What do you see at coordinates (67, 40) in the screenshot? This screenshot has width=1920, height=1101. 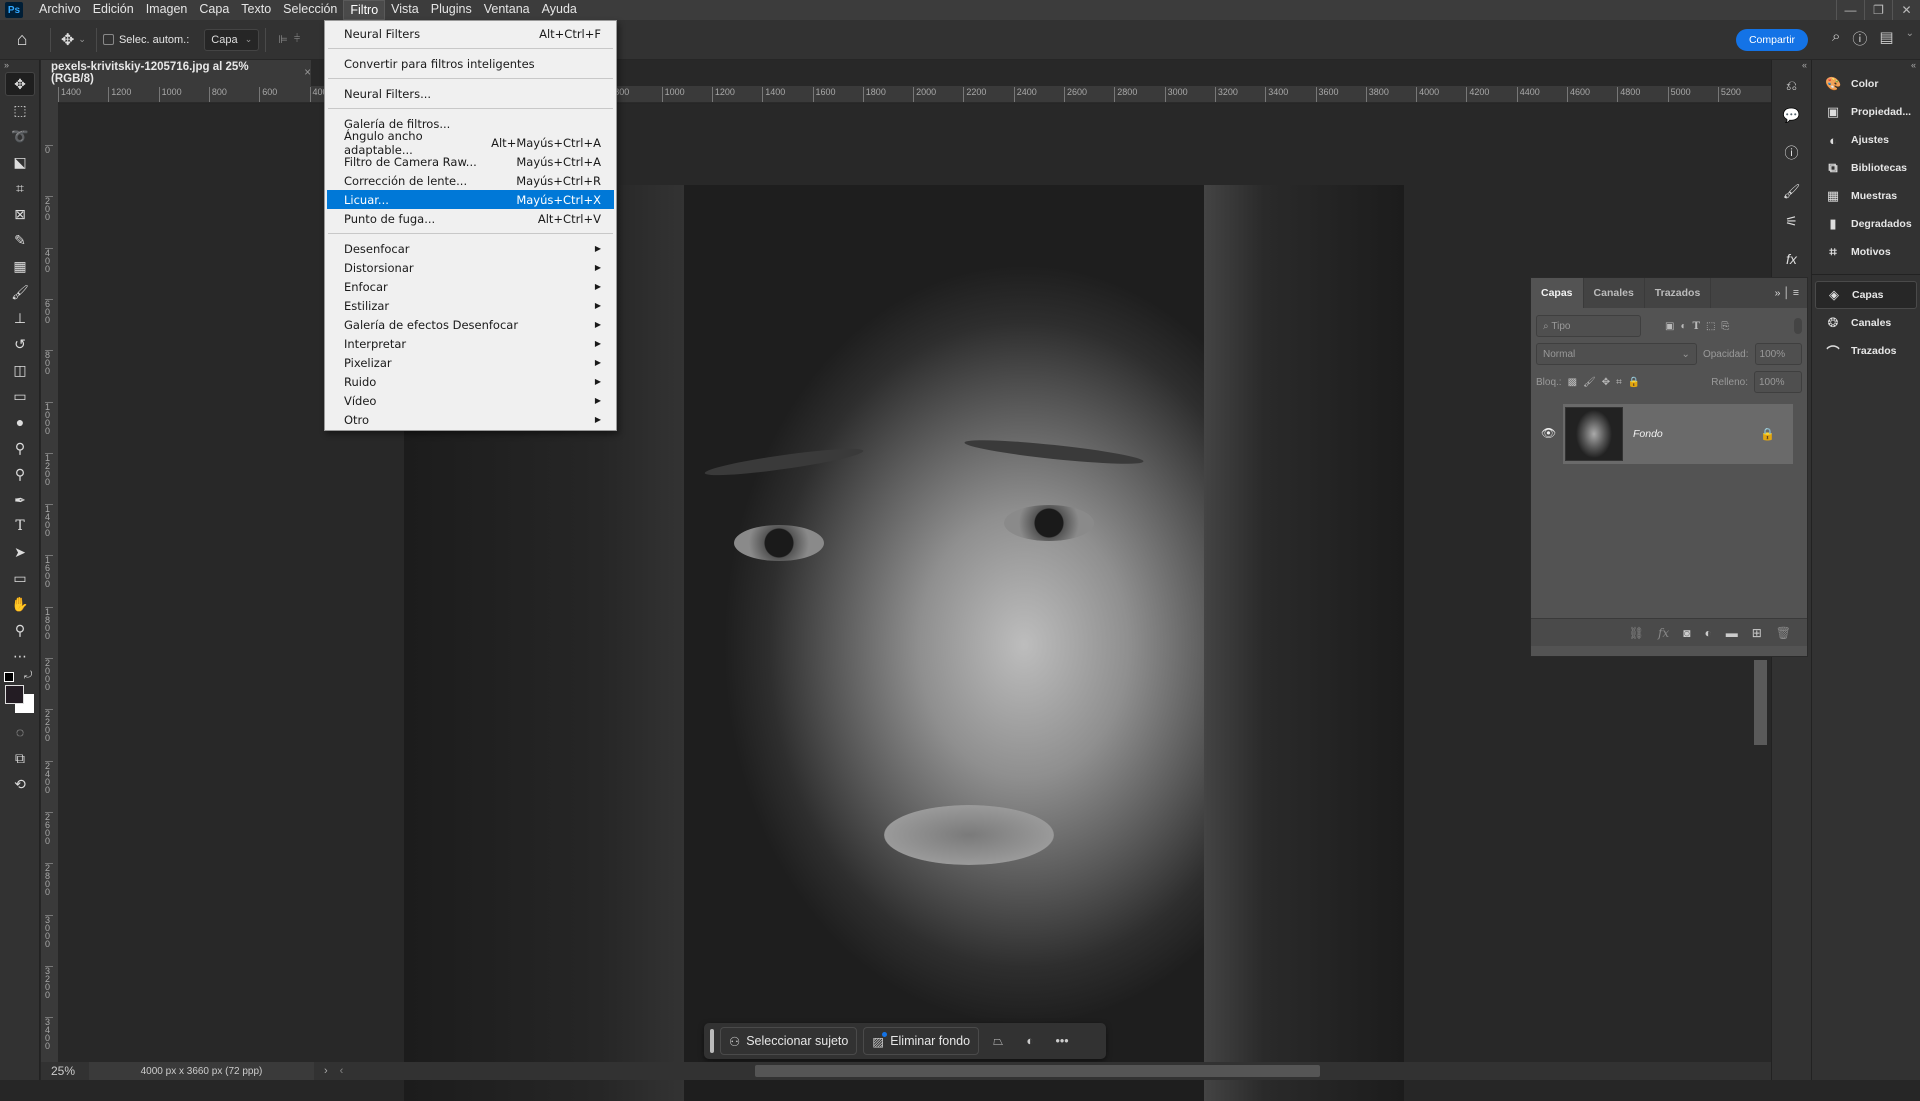 I see `move-tool-preset-button: ✥` at bounding box center [67, 40].